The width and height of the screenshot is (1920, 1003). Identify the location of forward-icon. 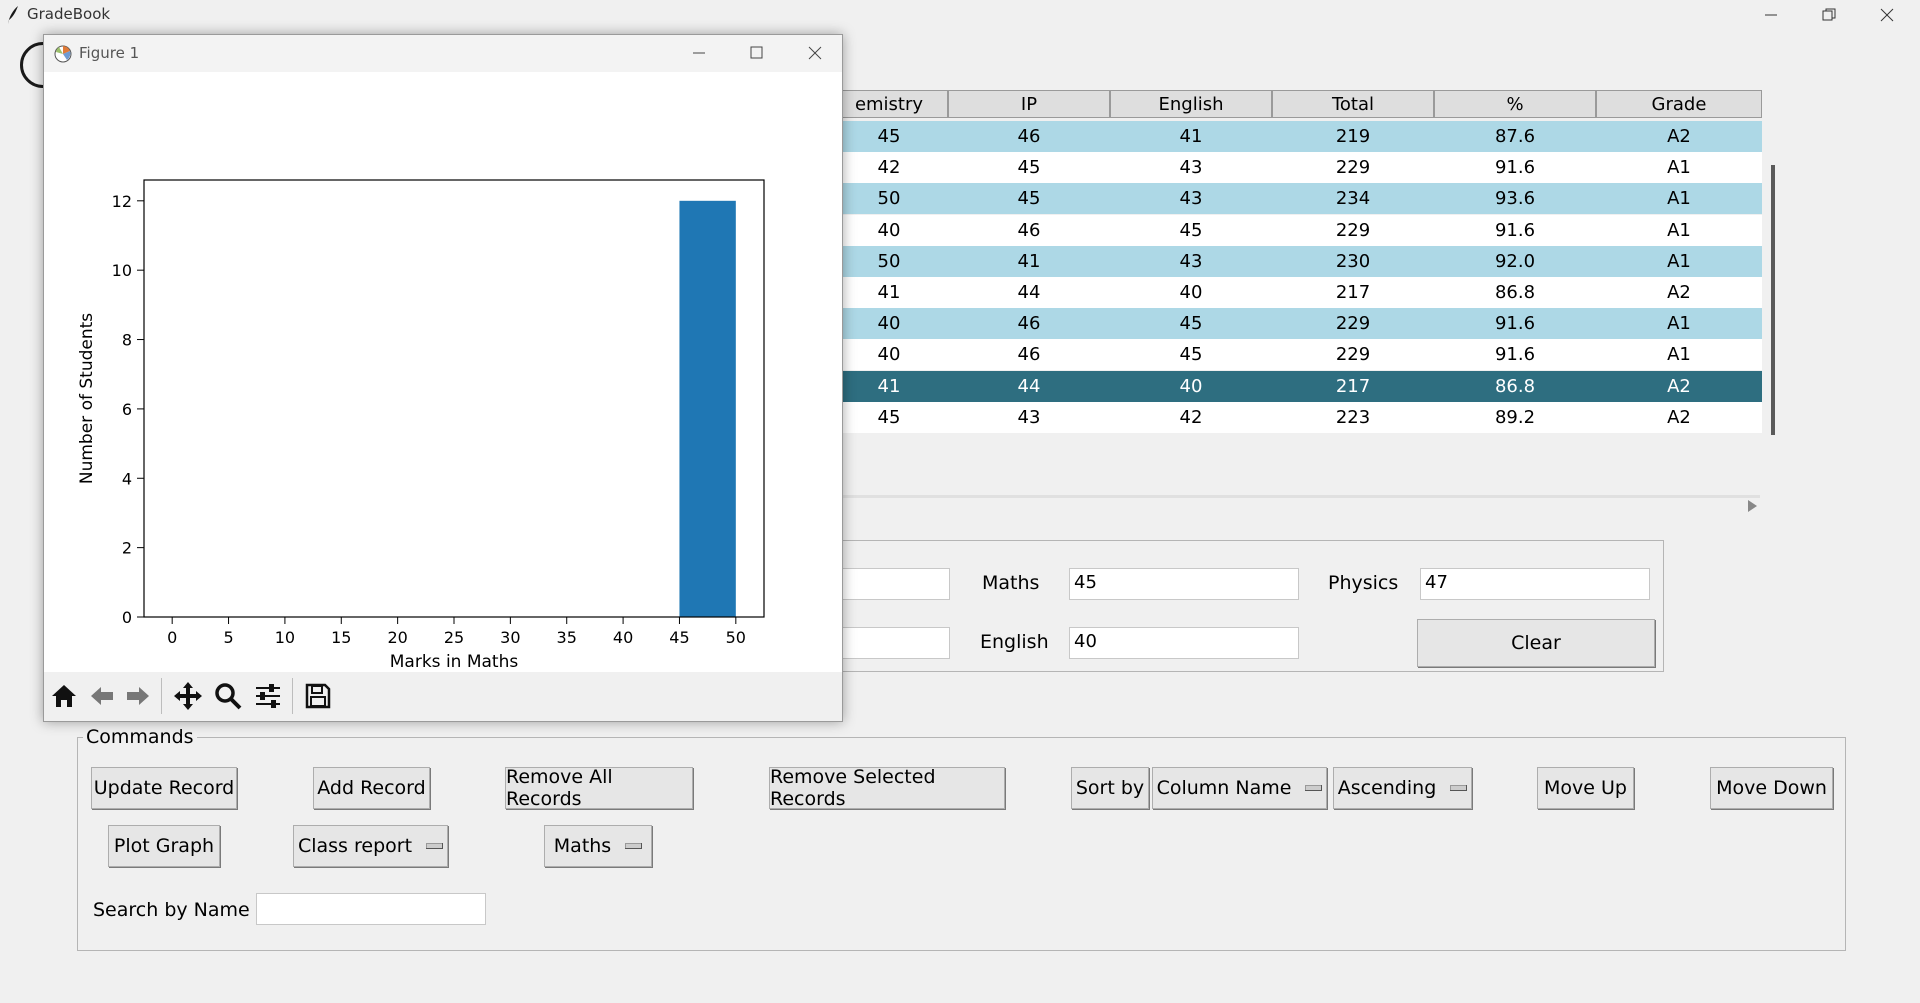
(138, 696).